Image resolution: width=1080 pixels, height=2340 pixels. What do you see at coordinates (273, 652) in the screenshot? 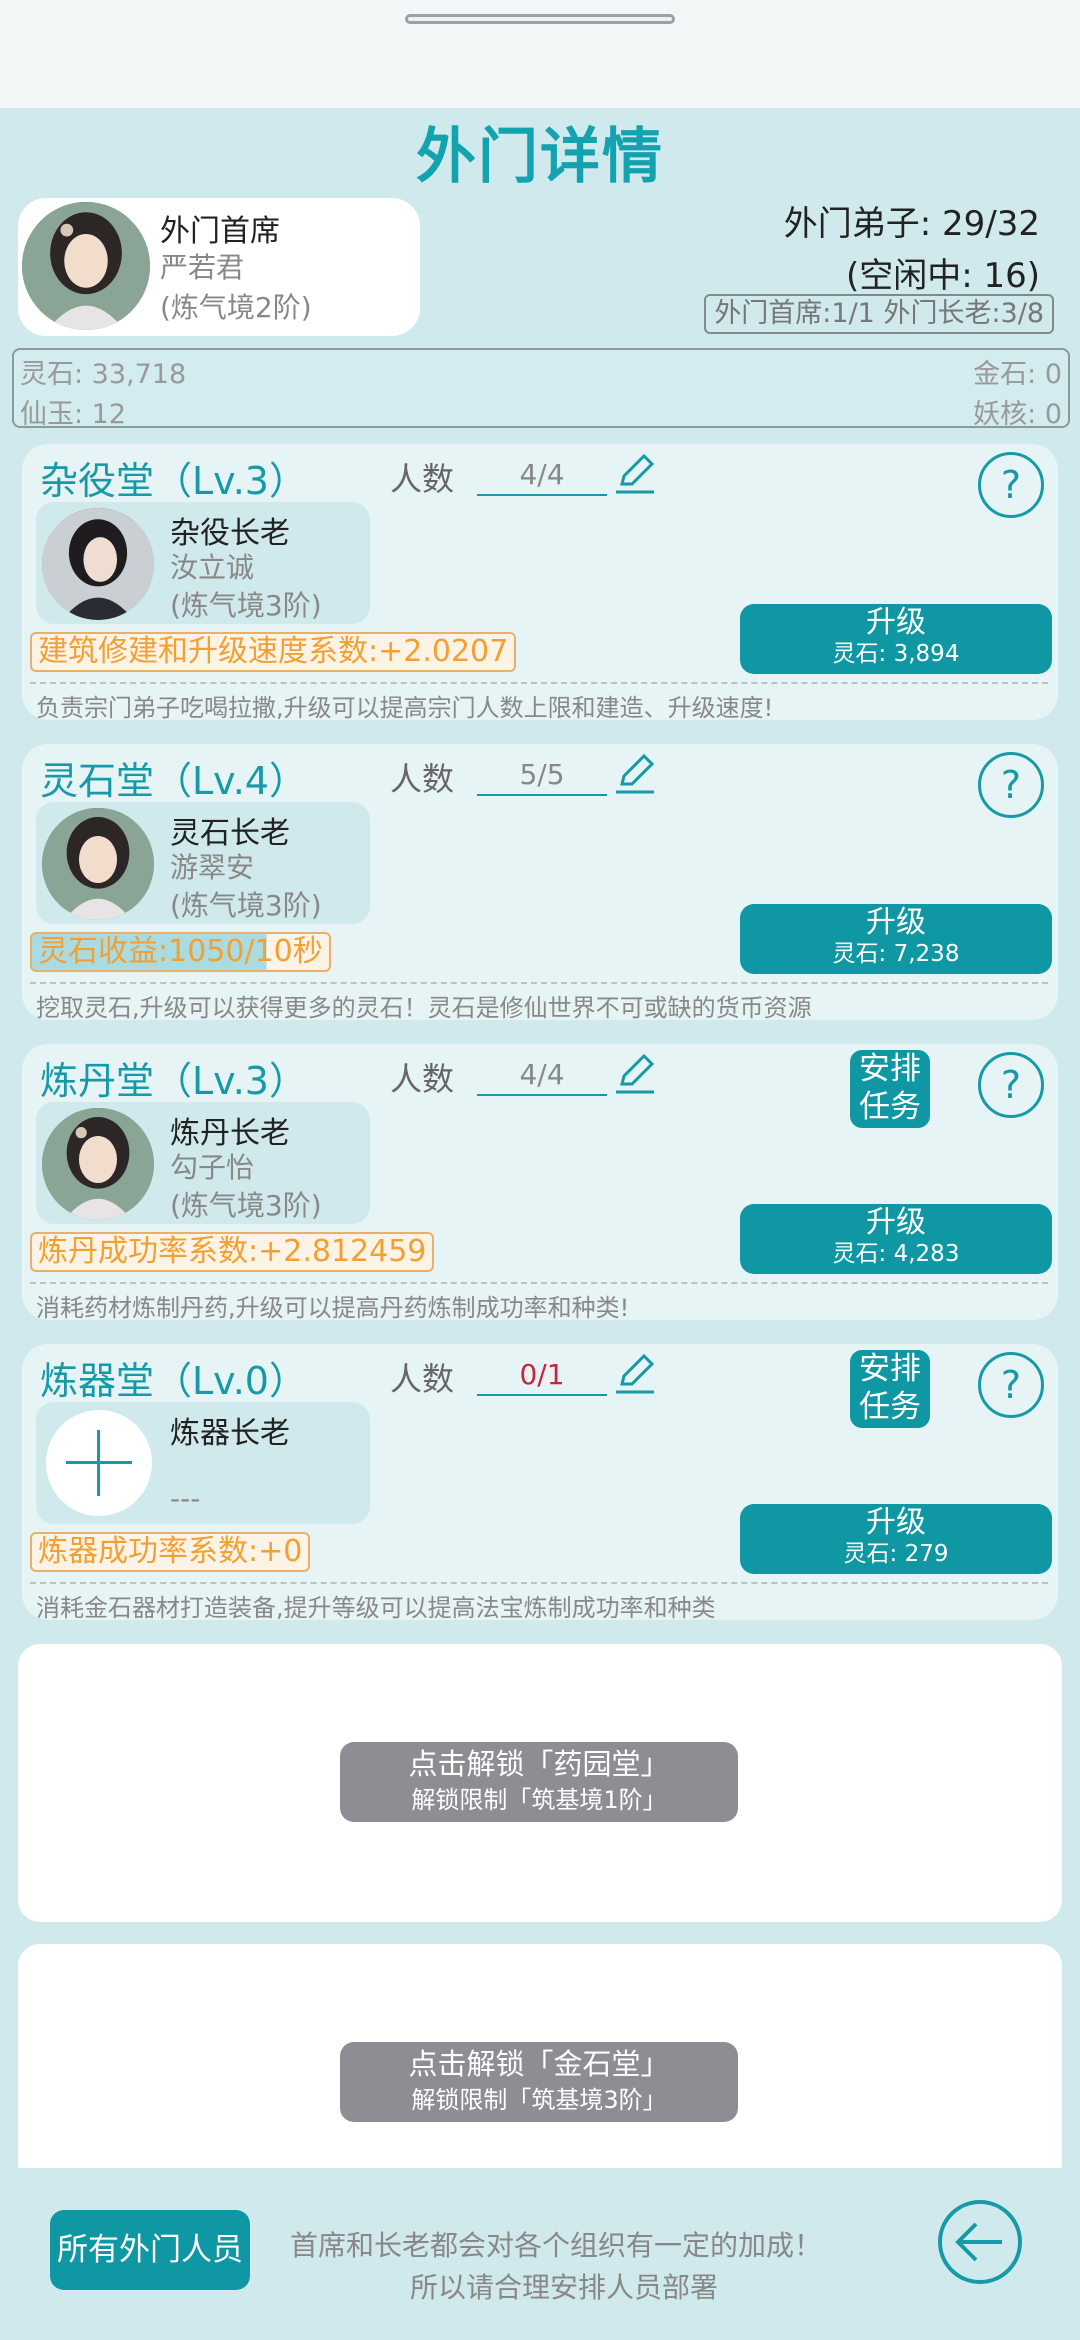
I see `bonus-label: 建筑修建和升级速度系数:+2.0207` at bounding box center [273, 652].